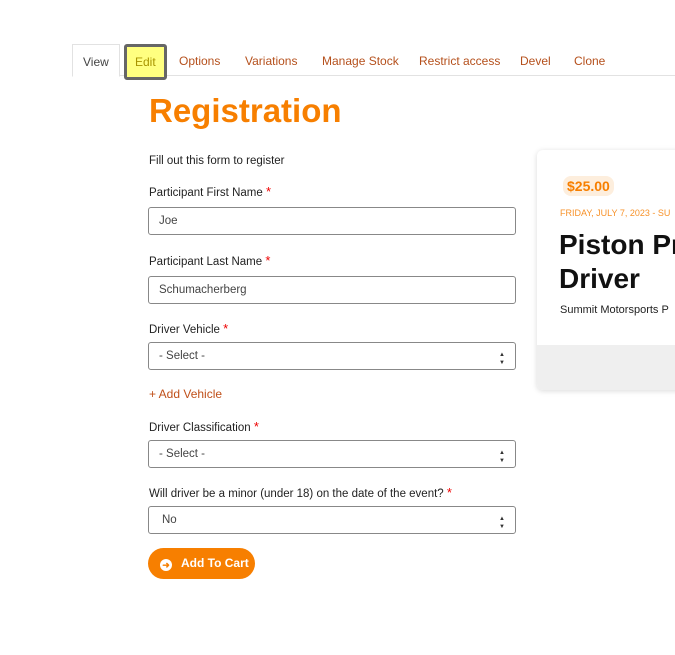  Describe the element at coordinates (206, 193) in the screenshot. I see `label-text: Participant First Name` at that location.